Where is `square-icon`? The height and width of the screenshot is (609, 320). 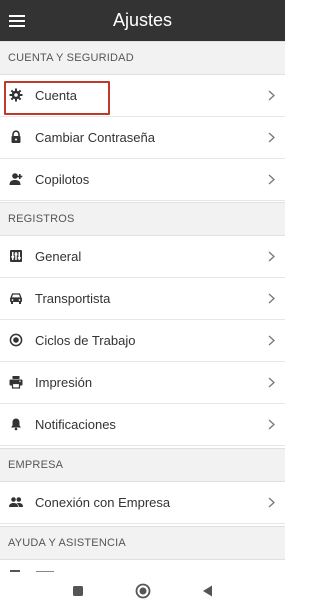 square-icon is located at coordinates (78, 591).